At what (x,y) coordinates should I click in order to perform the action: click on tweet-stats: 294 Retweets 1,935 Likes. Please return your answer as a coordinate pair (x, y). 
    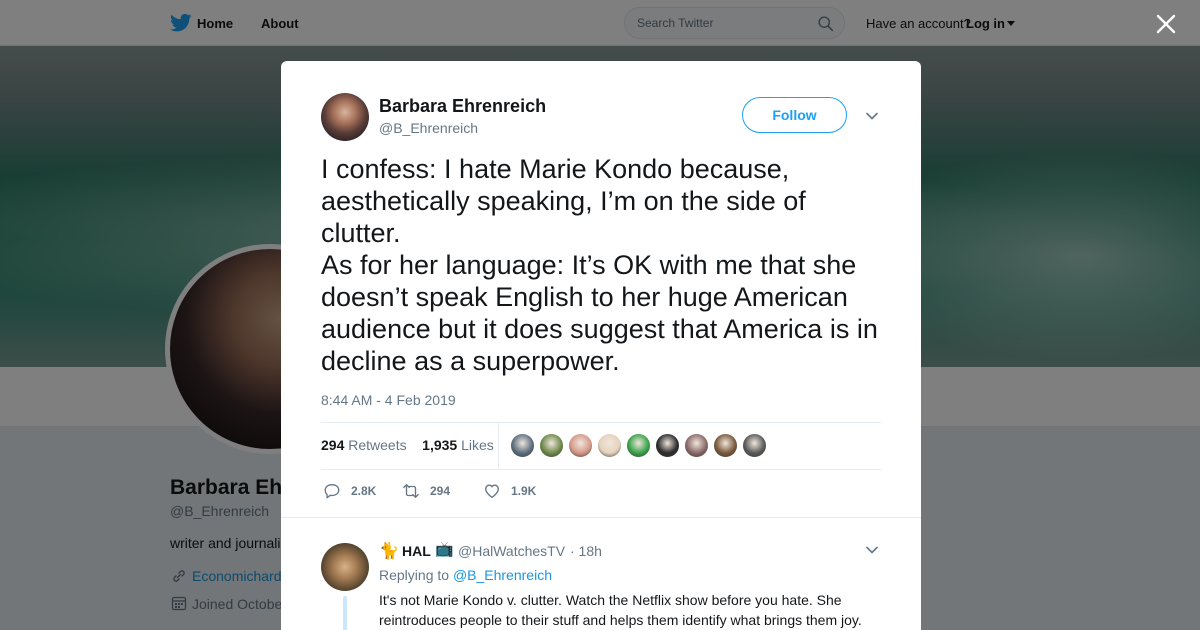
    Looking at the image, I should click on (407, 445).